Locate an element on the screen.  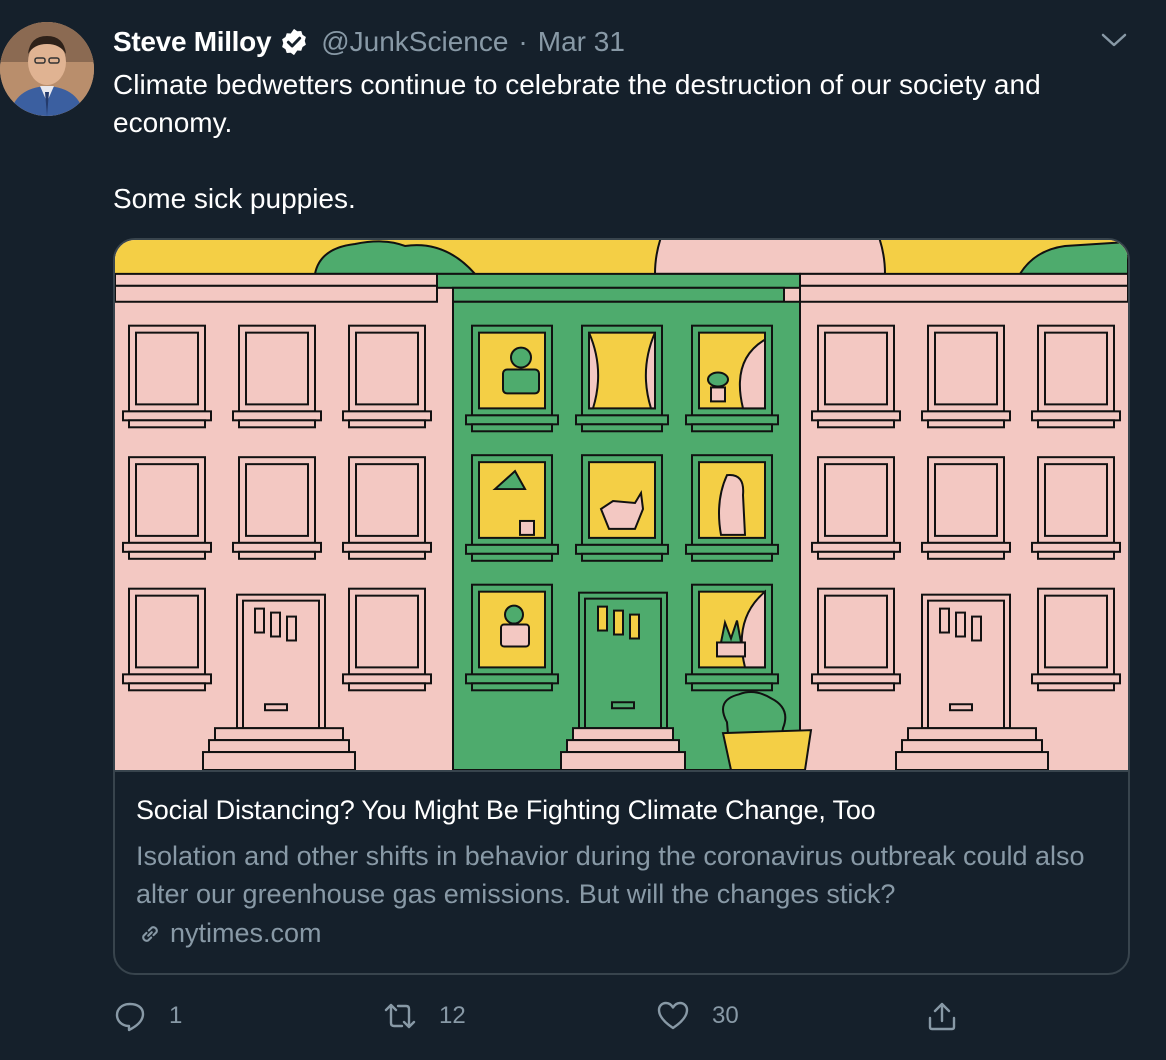
retweet-button: 12 is located at coordinates (424, 1016).